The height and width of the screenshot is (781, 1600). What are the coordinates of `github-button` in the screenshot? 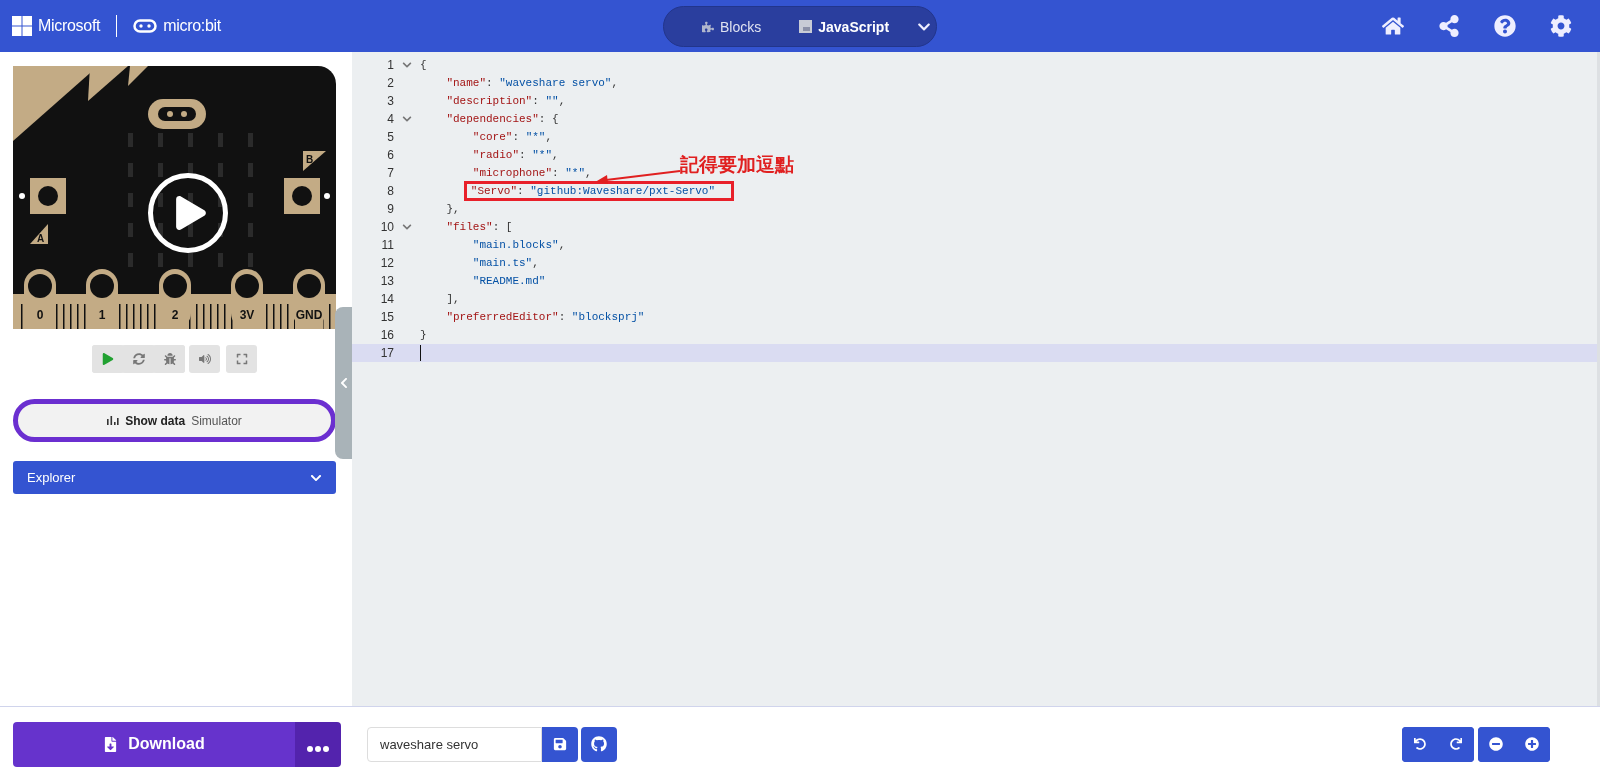 It's located at (599, 744).